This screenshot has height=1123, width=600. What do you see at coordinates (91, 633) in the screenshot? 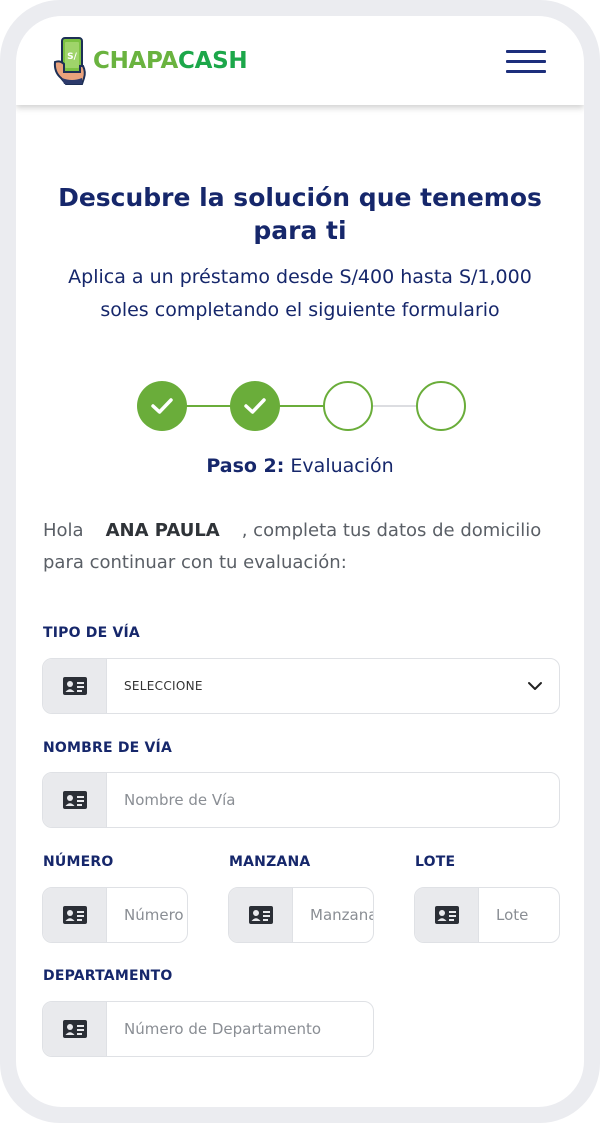
I see `tipo-via-label: TIPO DE VÍA` at bounding box center [91, 633].